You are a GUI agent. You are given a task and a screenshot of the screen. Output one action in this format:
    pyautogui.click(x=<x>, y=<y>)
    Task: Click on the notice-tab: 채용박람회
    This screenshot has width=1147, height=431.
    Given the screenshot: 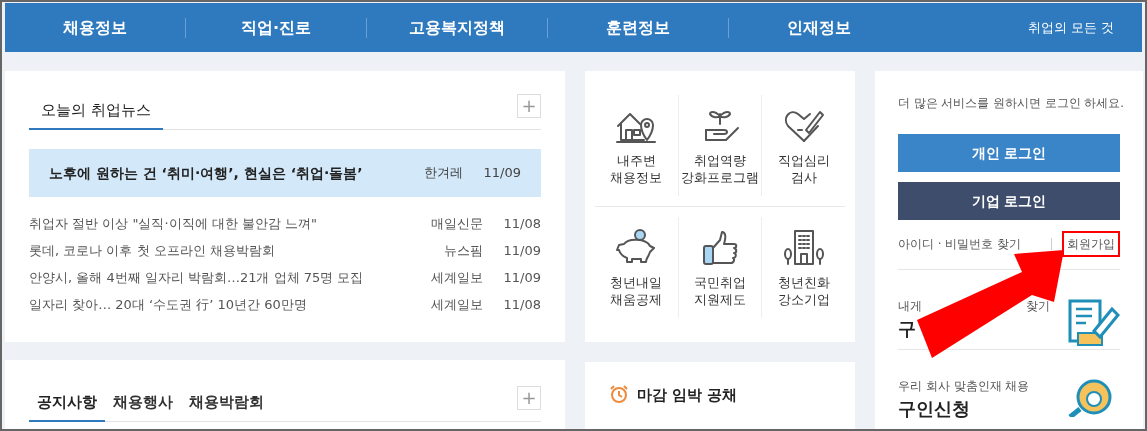 What is the action you would take?
    pyautogui.click(x=226, y=403)
    